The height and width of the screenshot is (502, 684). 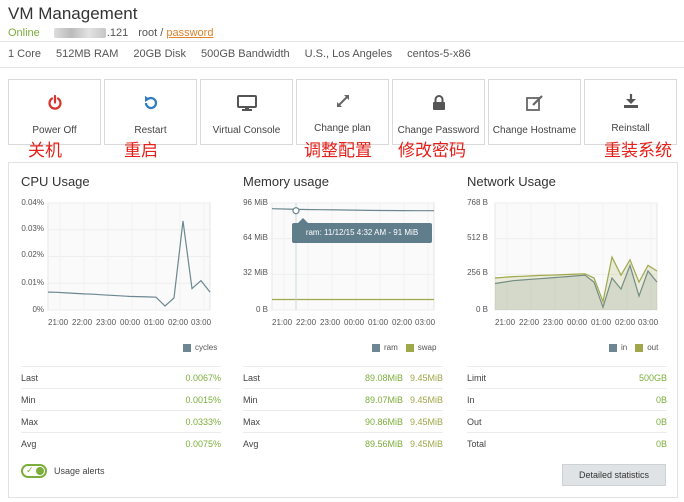 What do you see at coordinates (178, 322) in the screenshot?
I see `cpu-xtick: 02:00` at bounding box center [178, 322].